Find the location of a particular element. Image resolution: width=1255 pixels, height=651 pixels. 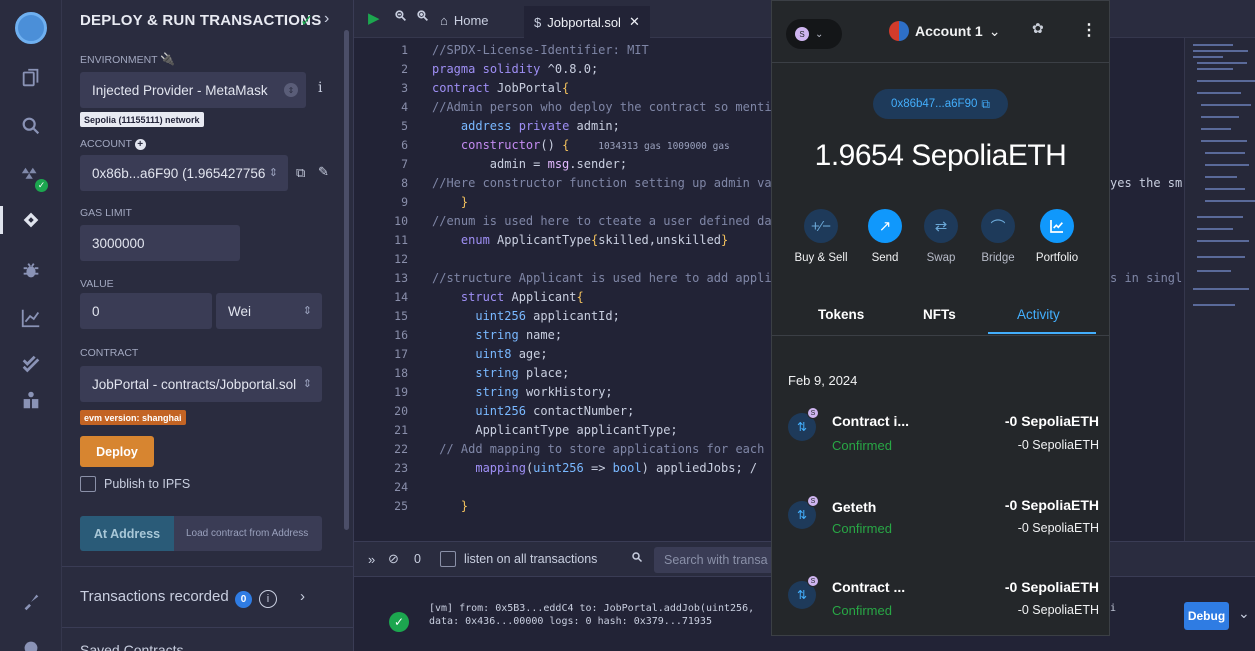

solidity-compiler-icon: ✓ is located at coordinates (31, 176).